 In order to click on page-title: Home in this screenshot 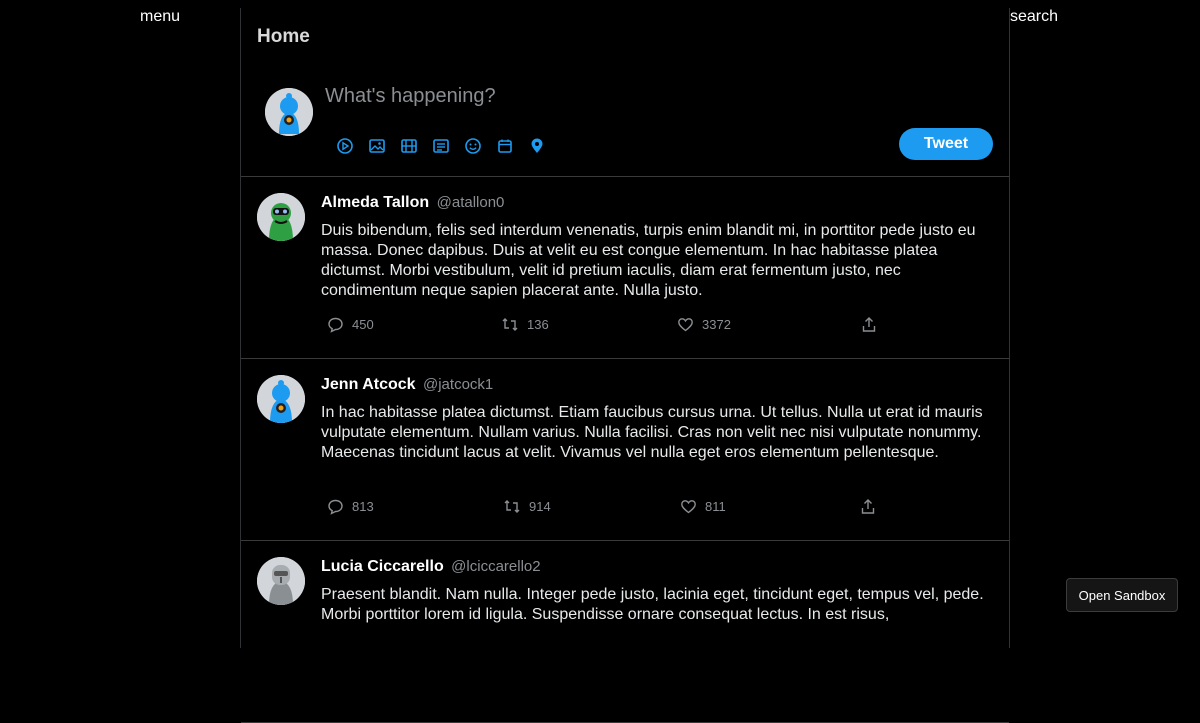, I will do `click(283, 36)`.